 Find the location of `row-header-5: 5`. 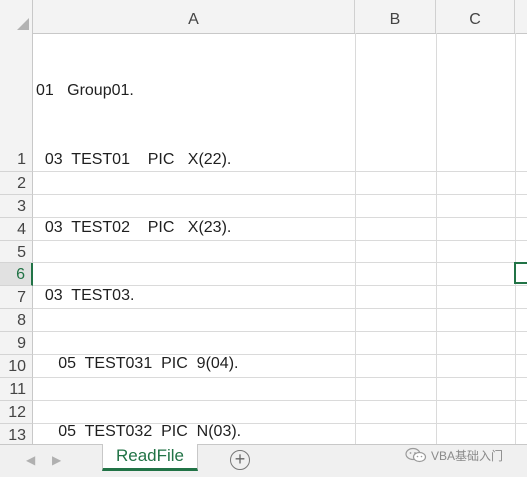

row-header-5: 5 is located at coordinates (16, 252).